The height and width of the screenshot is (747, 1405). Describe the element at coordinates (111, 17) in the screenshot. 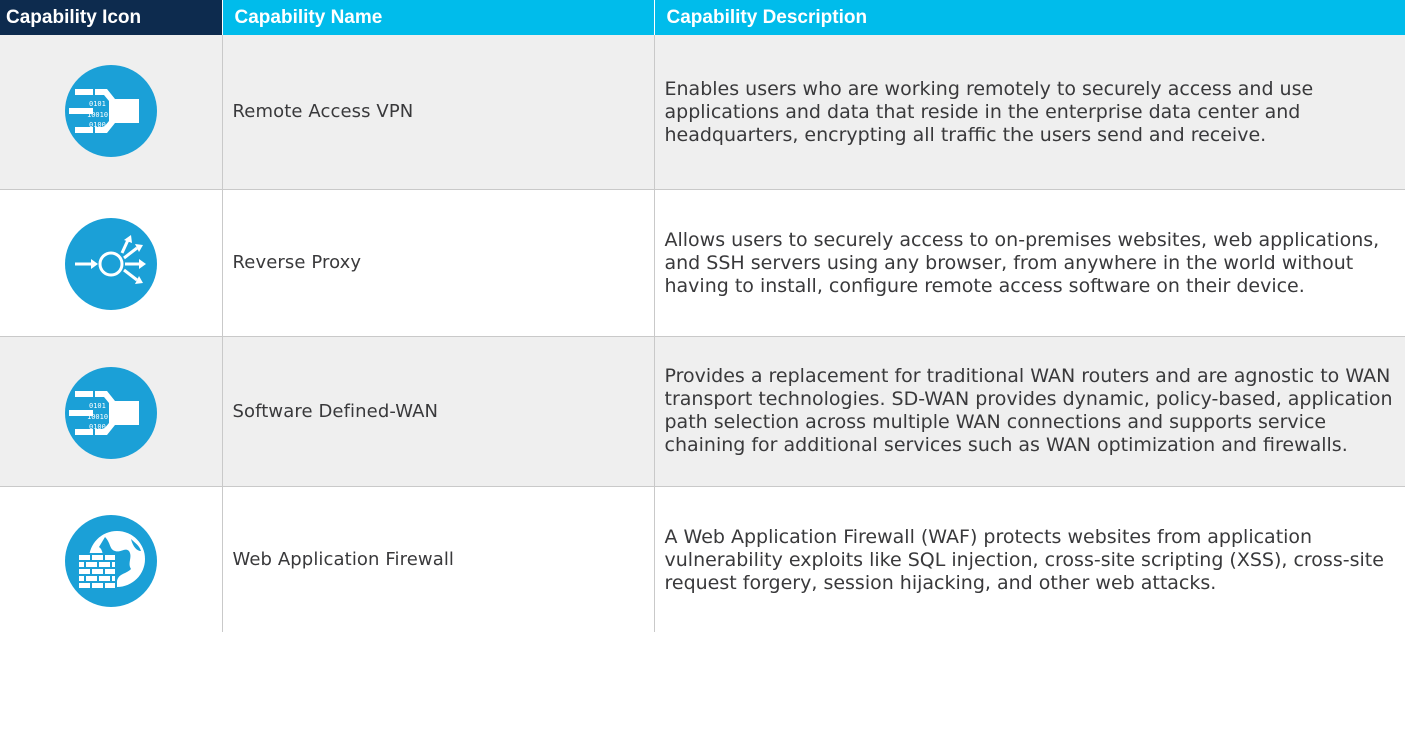

I see `header-capability-icon: Capability Icon` at that location.